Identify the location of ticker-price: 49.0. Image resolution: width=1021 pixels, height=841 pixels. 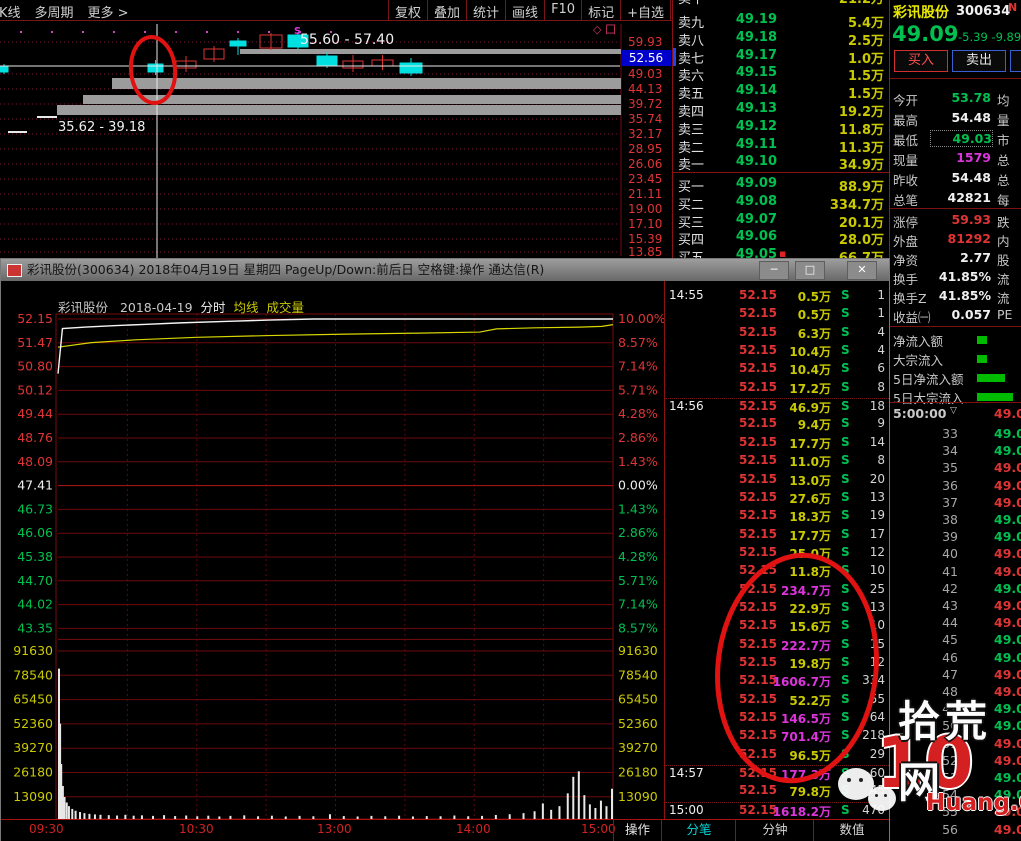
(1007, 554).